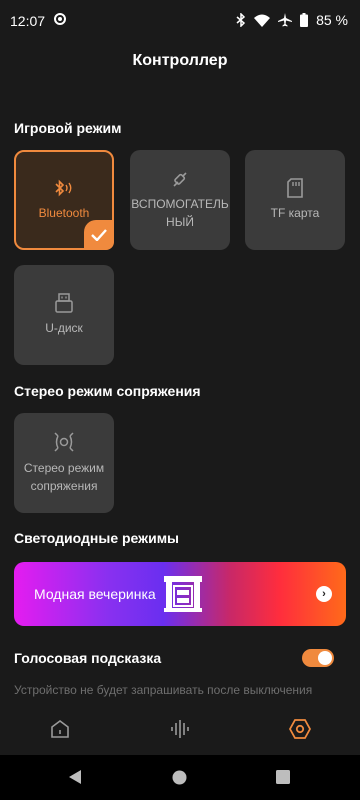 The width and height of the screenshot is (360, 800). What do you see at coordinates (180, 21) in the screenshot?
I see `status-bar: 12:07 85 %` at bounding box center [180, 21].